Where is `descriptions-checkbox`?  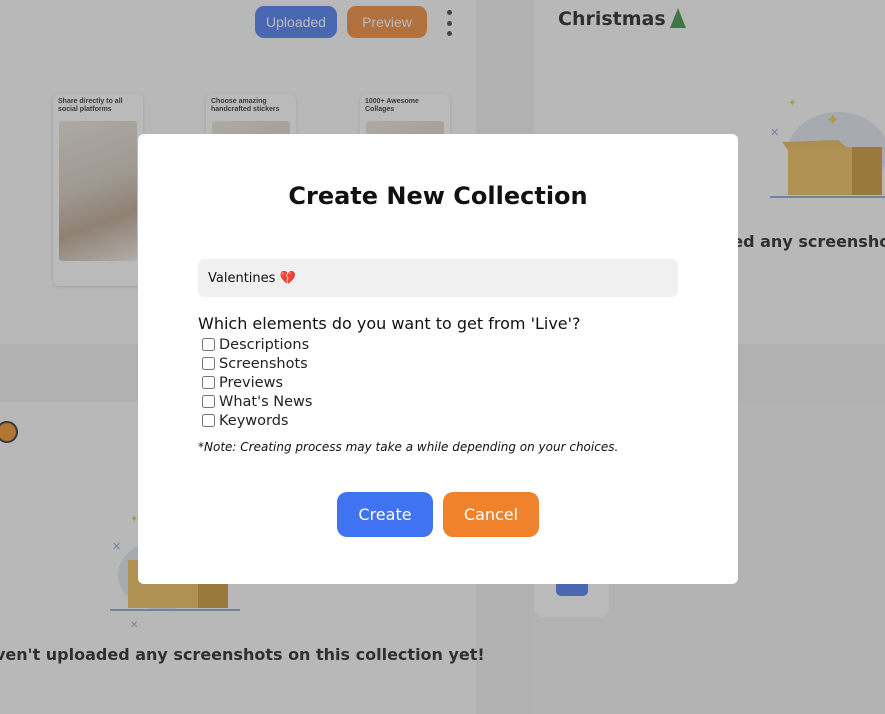
descriptions-checkbox is located at coordinates (208, 344).